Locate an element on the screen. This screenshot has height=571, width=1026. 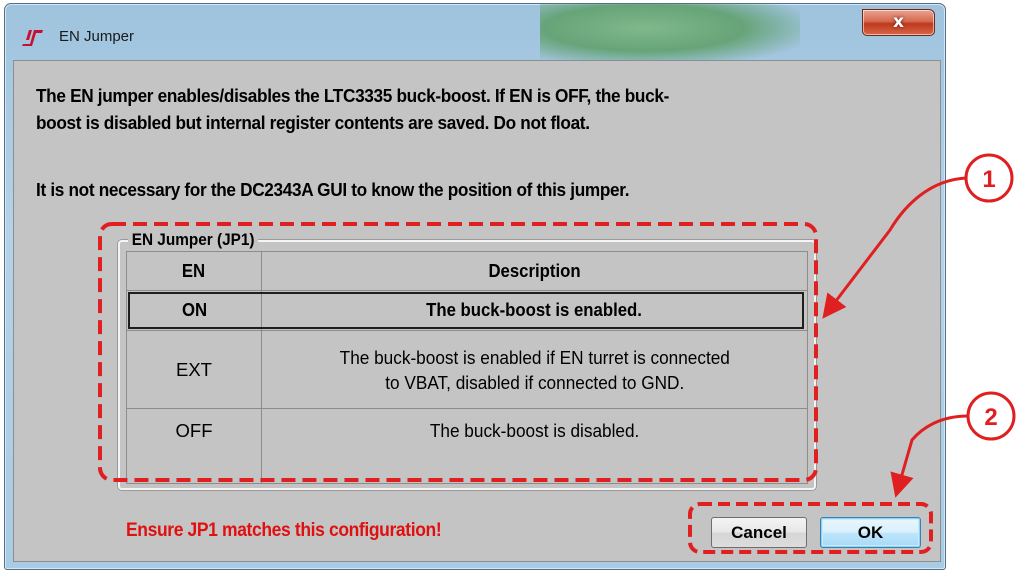
table-row-ext-en: EXT is located at coordinates (194, 369).